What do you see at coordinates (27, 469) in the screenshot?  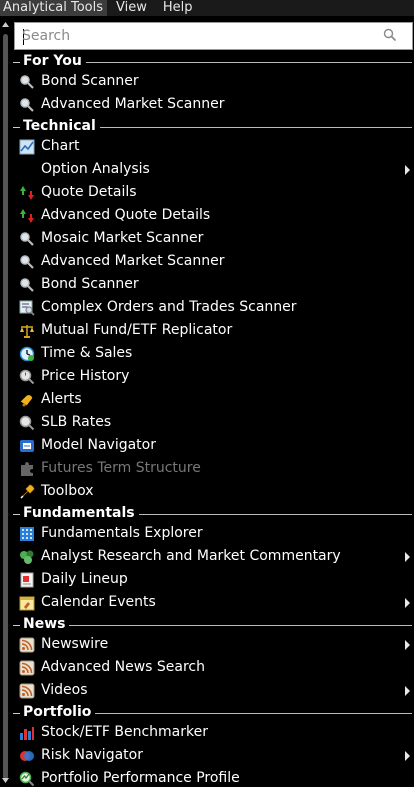 I see `puzzle-icon` at bounding box center [27, 469].